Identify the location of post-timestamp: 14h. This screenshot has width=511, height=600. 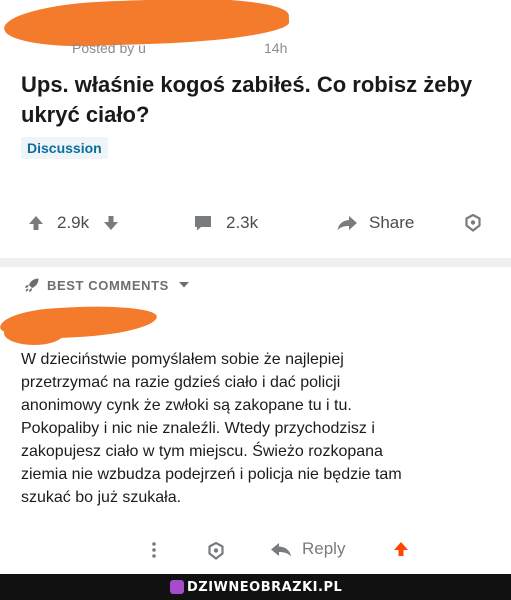
(276, 48).